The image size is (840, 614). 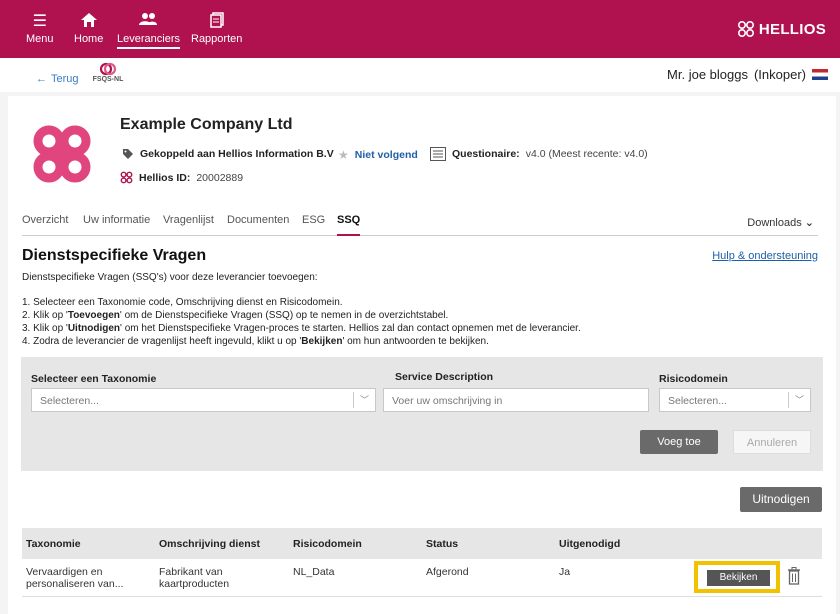 I want to click on linked-info: Gekoppeld aan Hellios Information B.V, so click(x=228, y=154).